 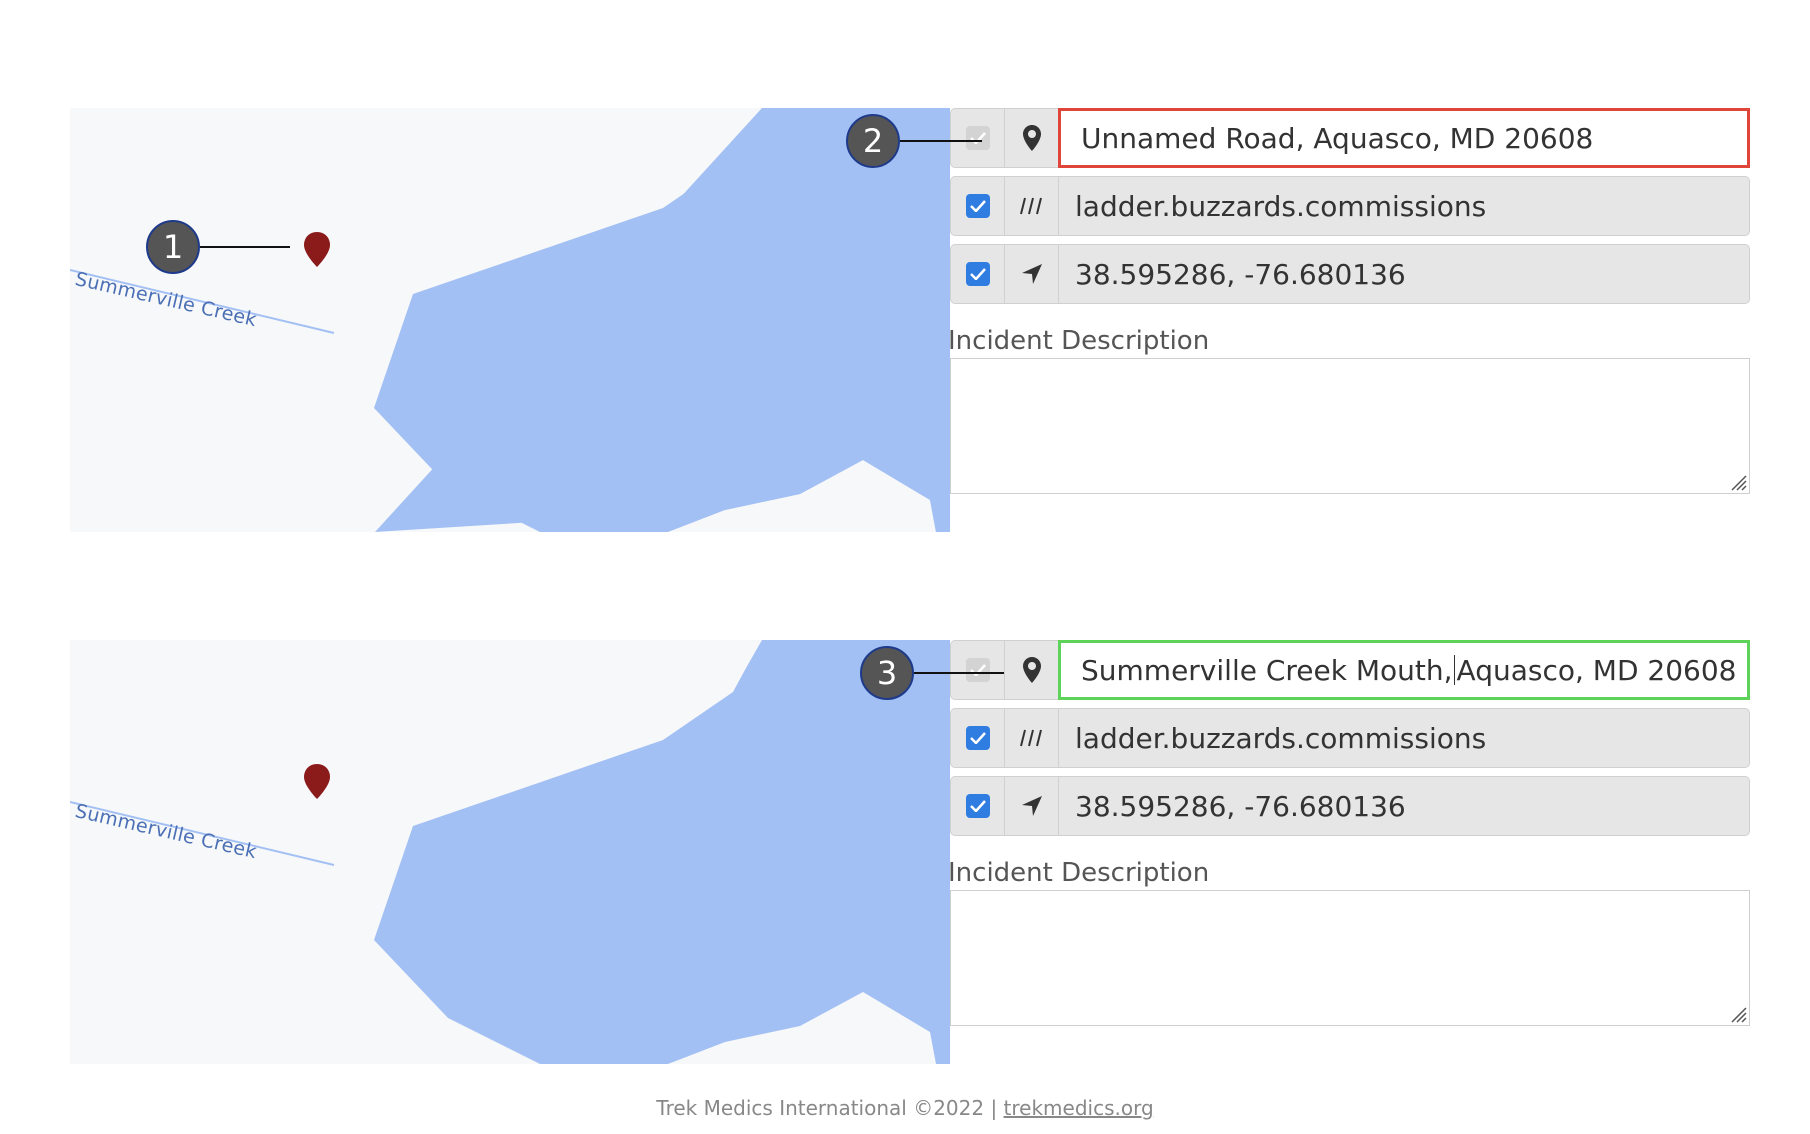 What do you see at coordinates (941, 141) in the screenshot?
I see `callout-2-leader` at bounding box center [941, 141].